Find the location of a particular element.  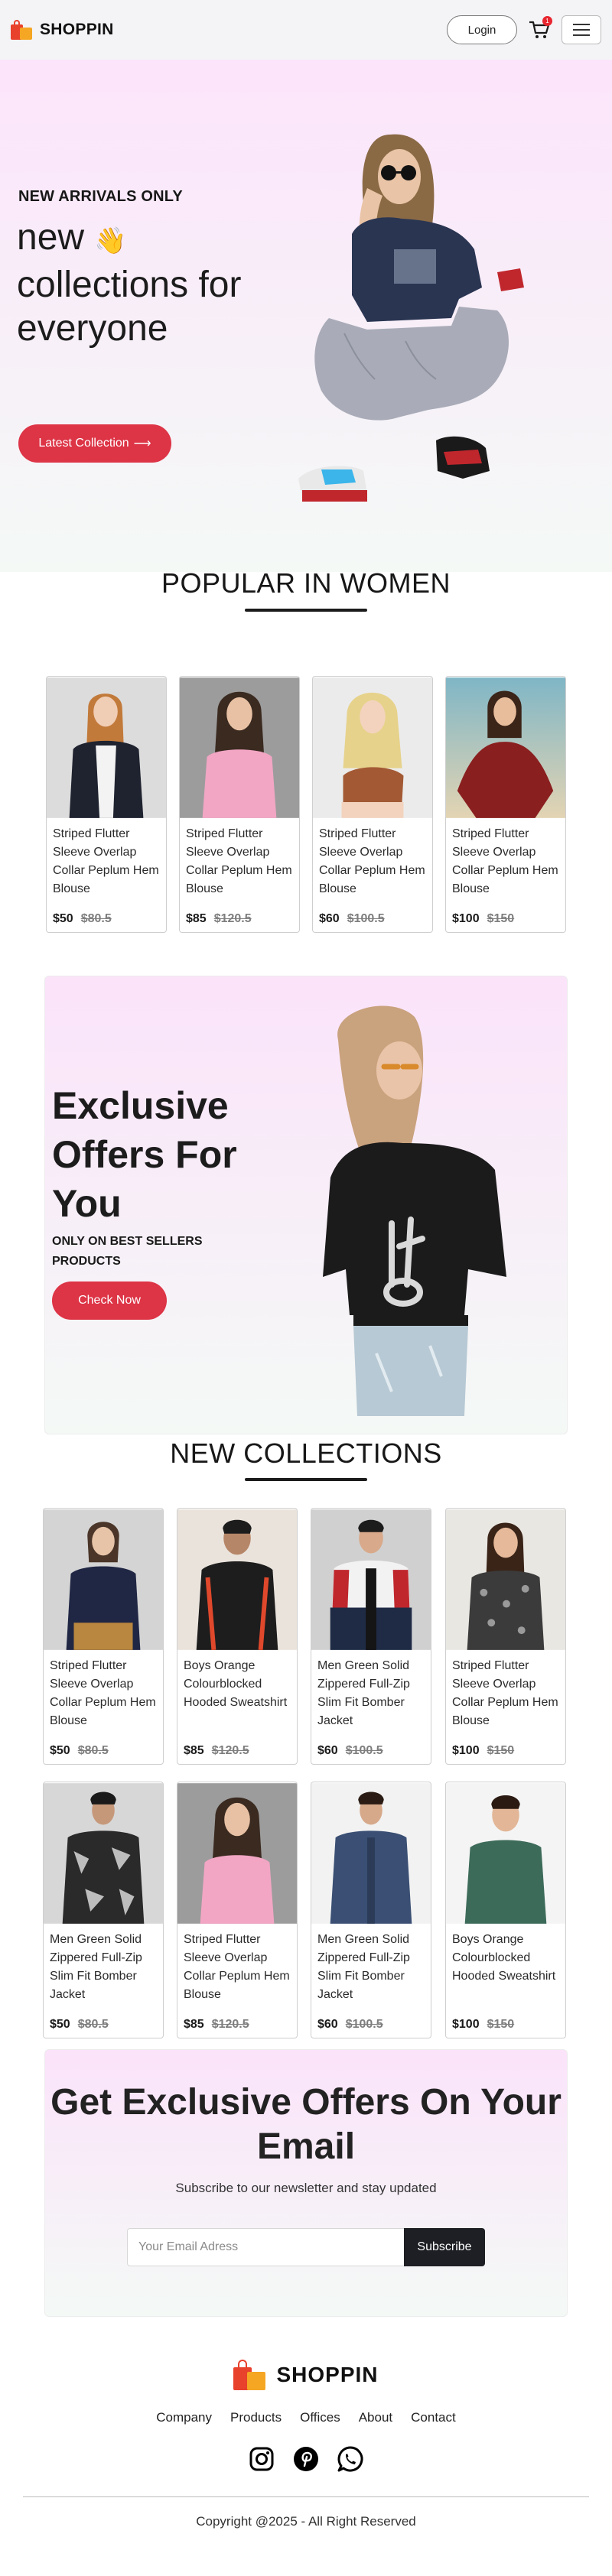

popular-section-title: POPULAR IN WOMEN is located at coordinates (306, 583).